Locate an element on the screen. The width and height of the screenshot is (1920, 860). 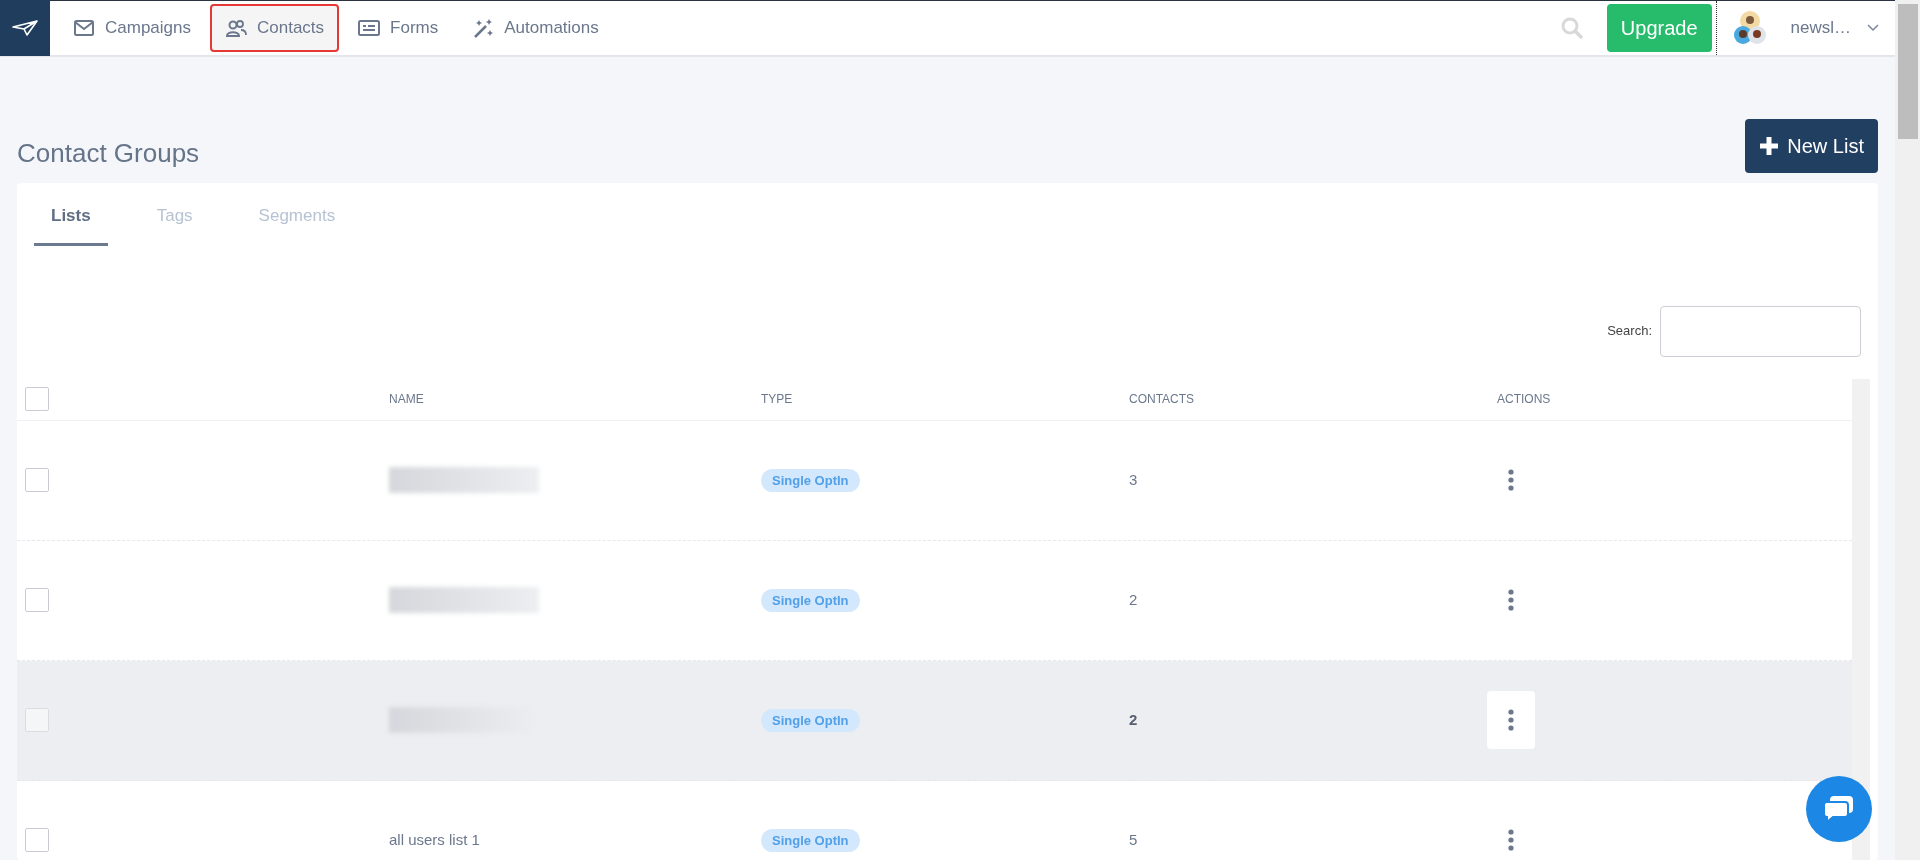
column-header: TYPE is located at coordinates (777, 399).